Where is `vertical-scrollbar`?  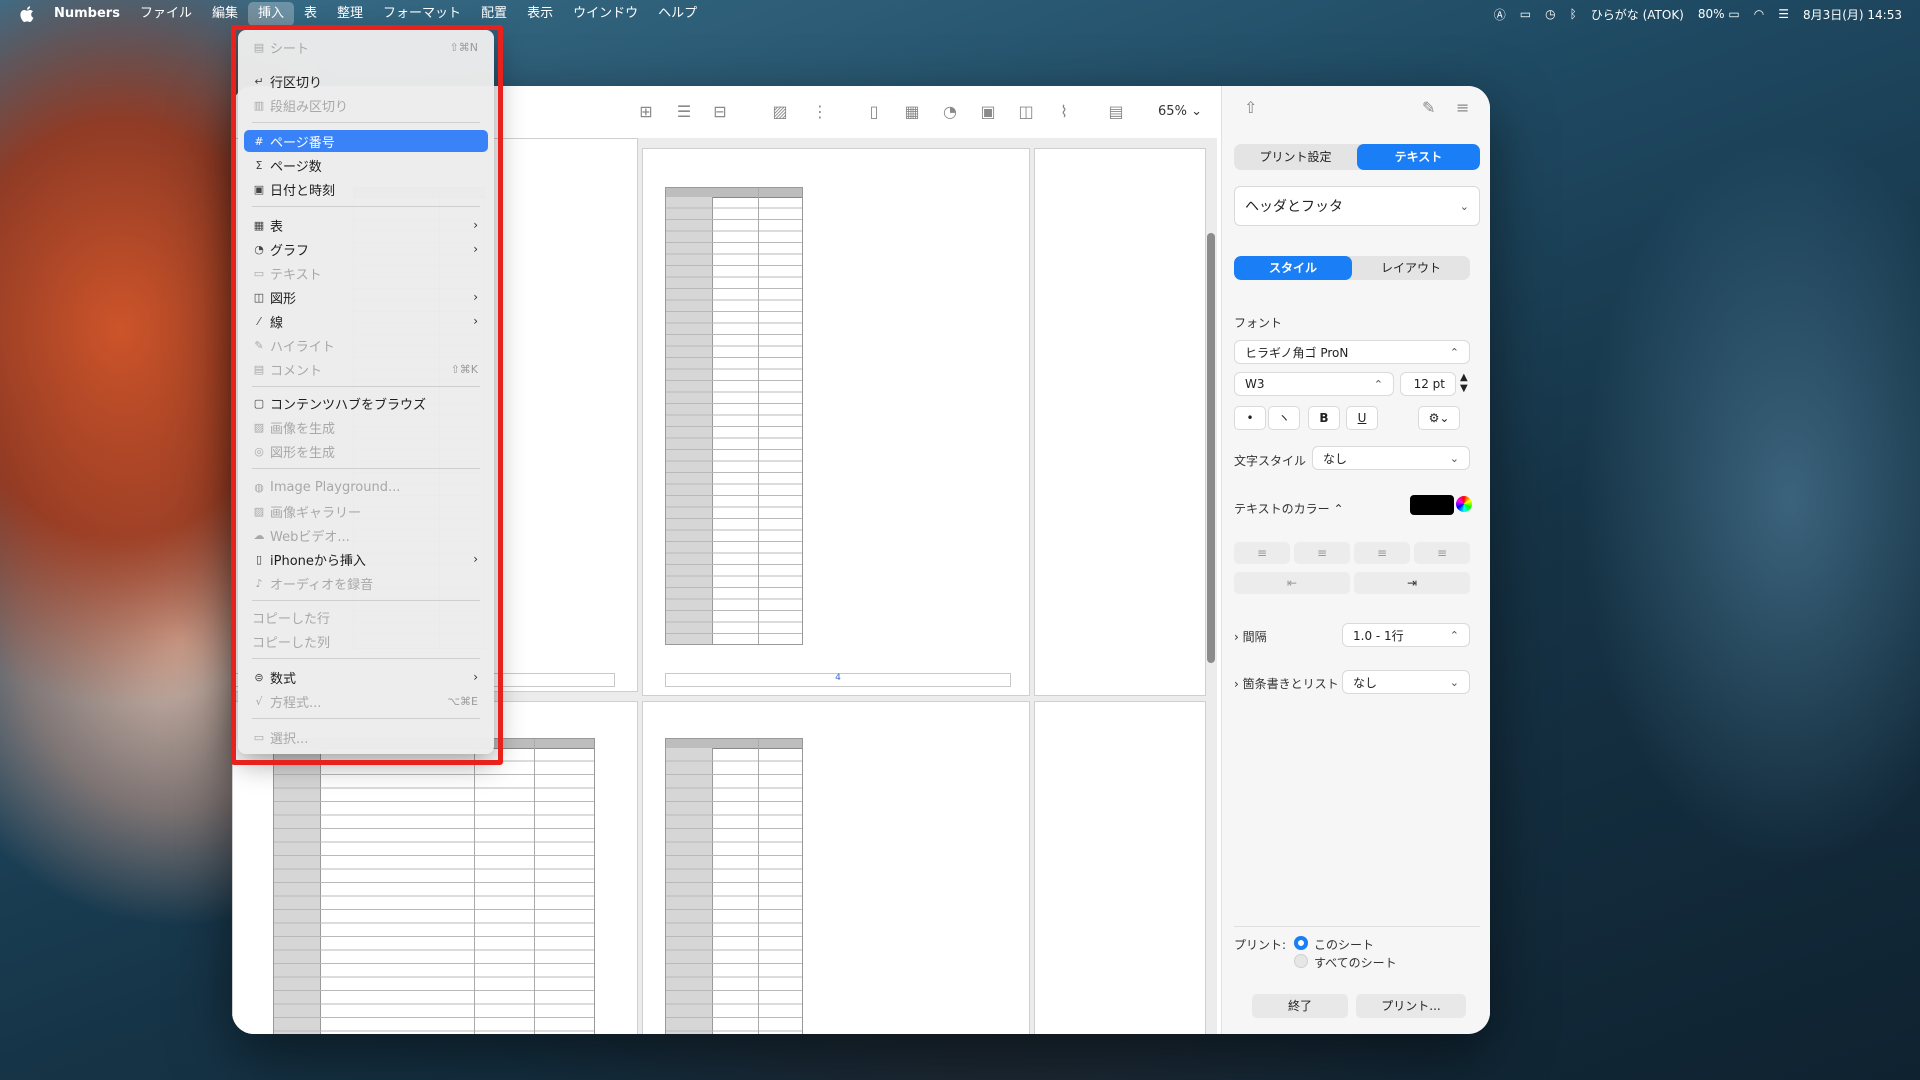 vertical-scrollbar is located at coordinates (1211, 448).